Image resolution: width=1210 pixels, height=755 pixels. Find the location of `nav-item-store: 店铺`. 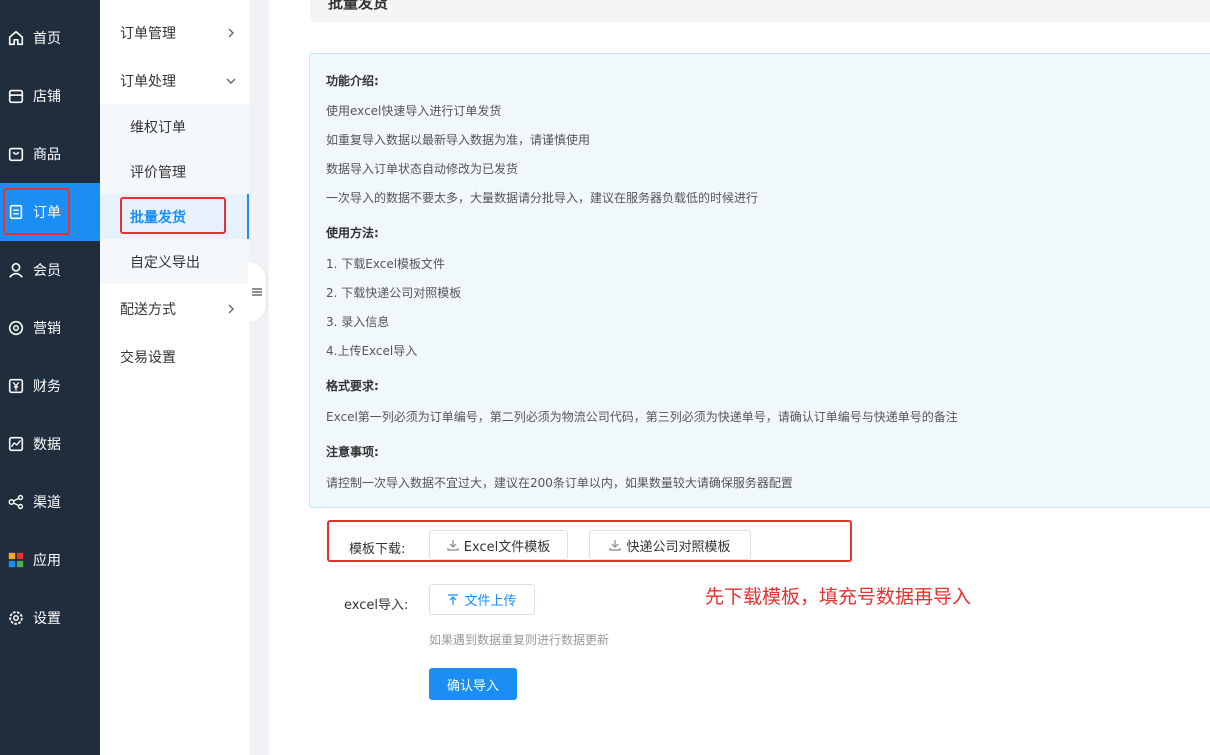

nav-item-store: 店铺 is located at coordinates (50, 96).